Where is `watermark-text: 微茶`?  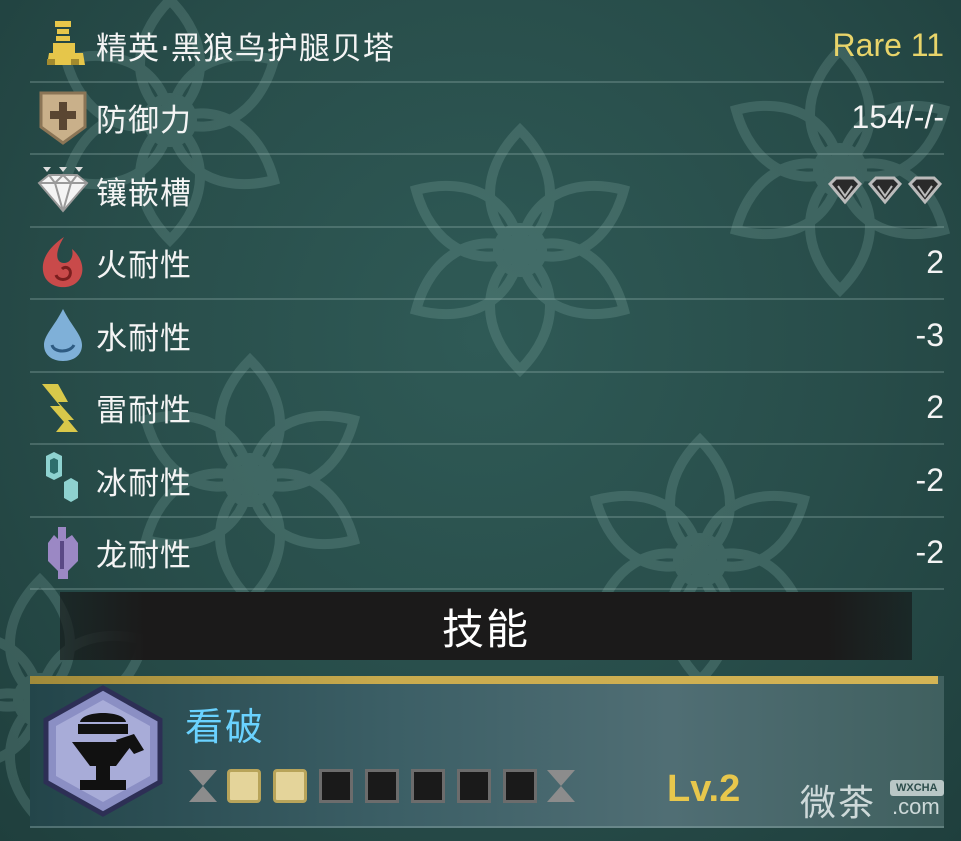
watermark-text: 微茶 is located at coordinates (838, 803).